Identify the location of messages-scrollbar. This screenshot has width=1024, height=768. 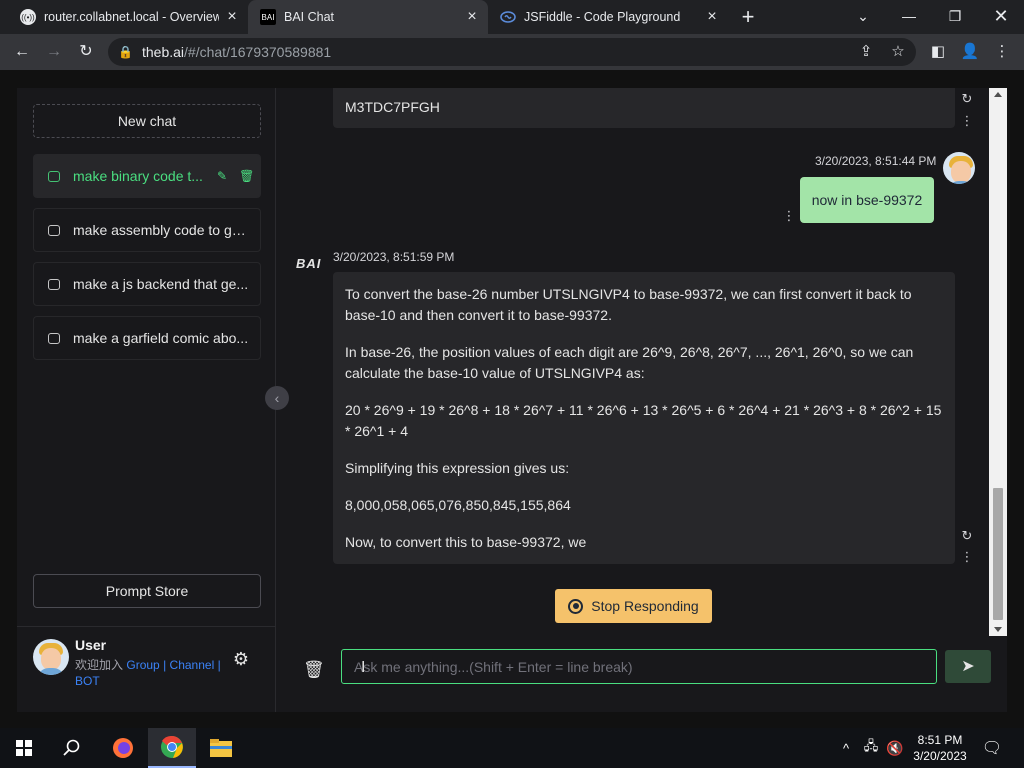
(998, 362).